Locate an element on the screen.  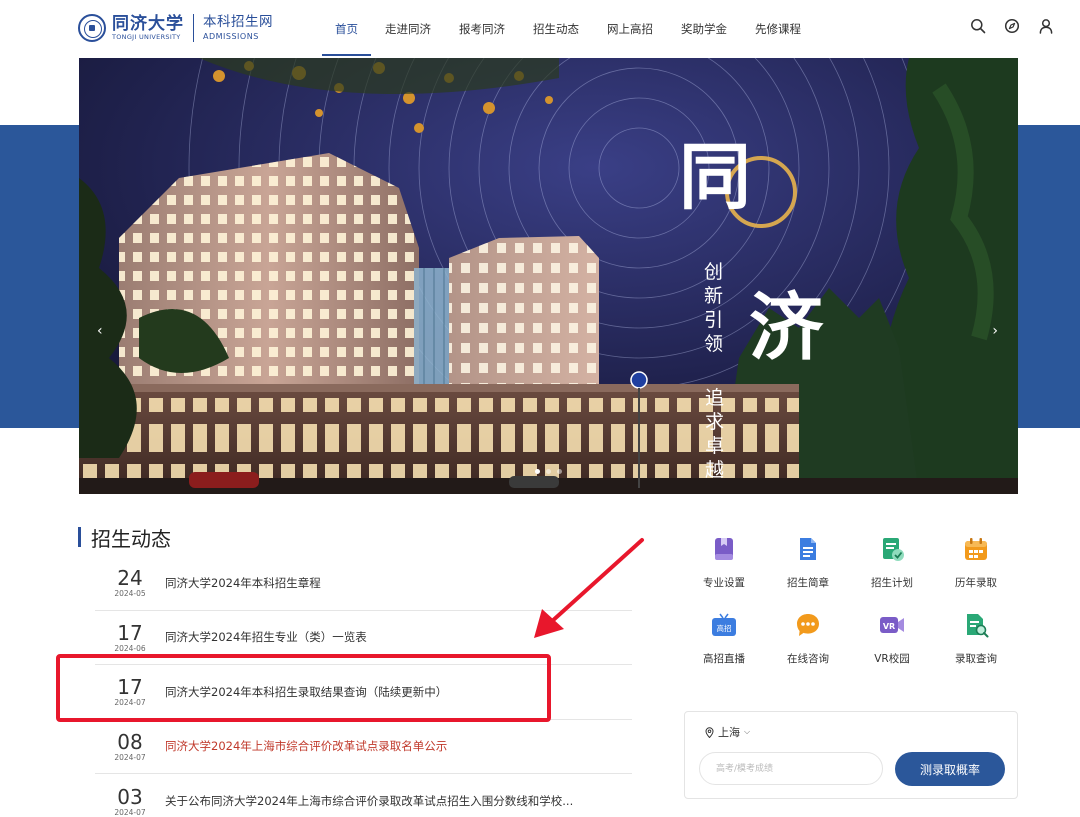
quick-link-label: 专业设置 is located at coordinates (724, 583).